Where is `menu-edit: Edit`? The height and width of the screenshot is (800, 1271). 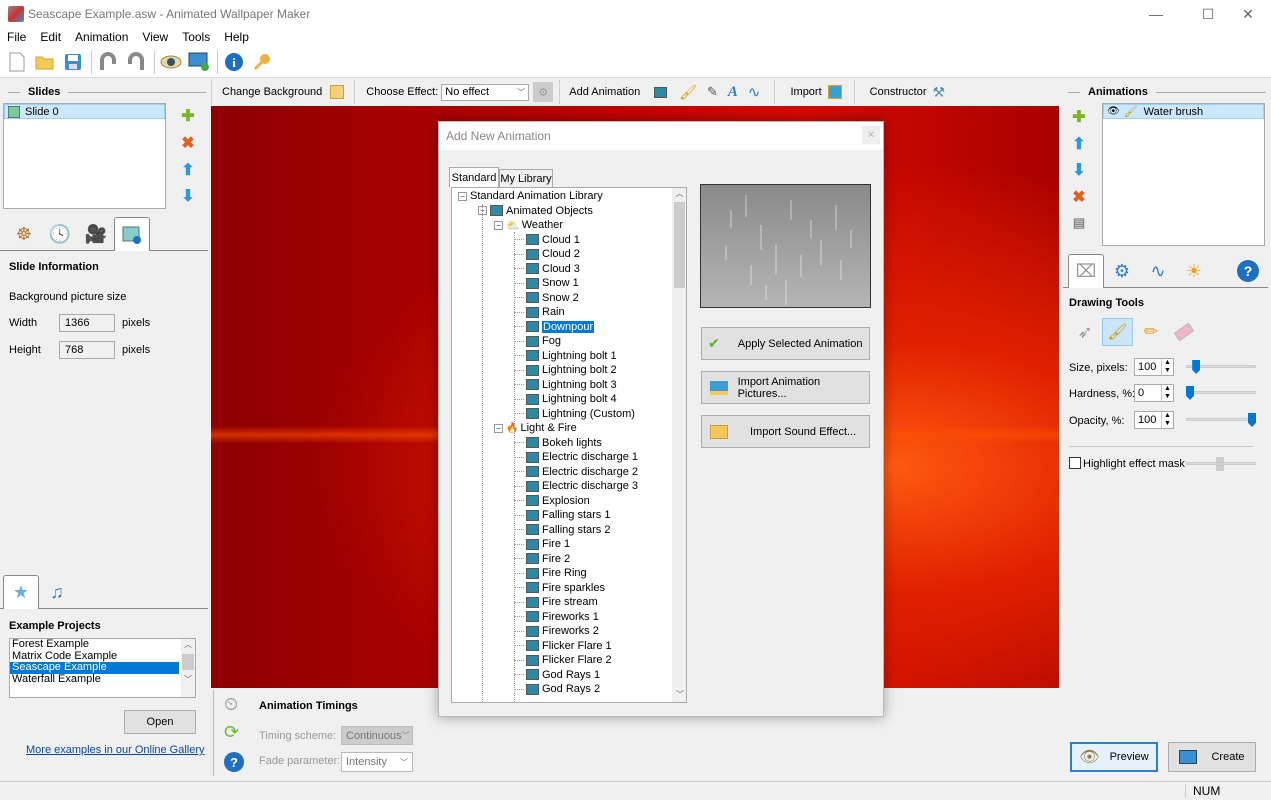
menu-edit: Edit is located at coordinates (50, 37).